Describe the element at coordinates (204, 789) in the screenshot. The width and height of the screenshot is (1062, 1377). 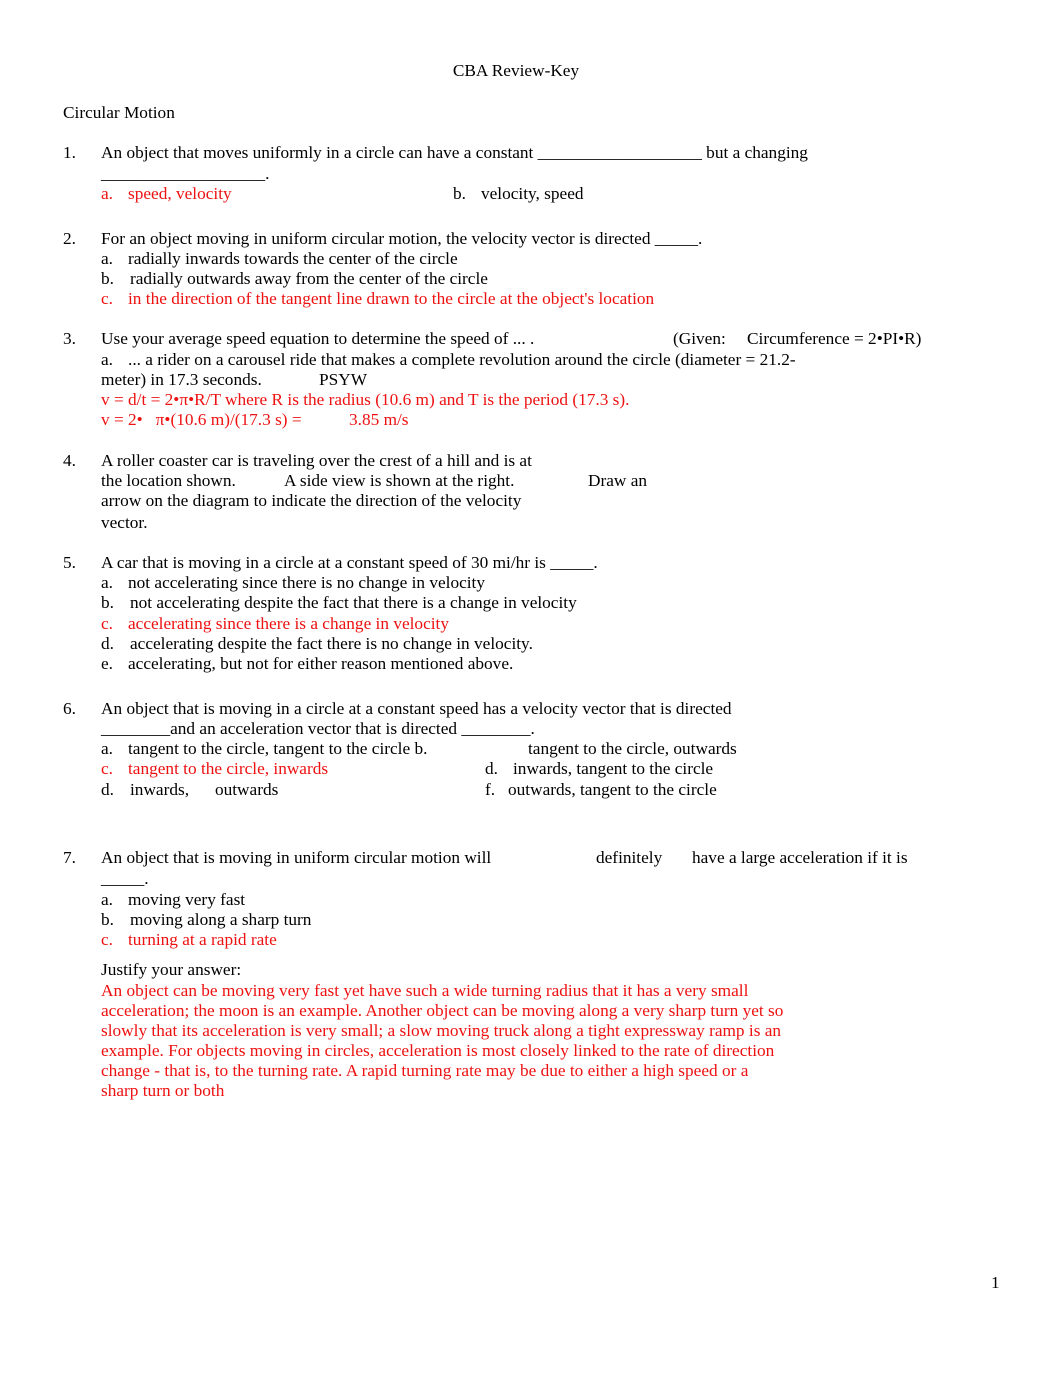
I see `option-text: inwards, outwards` at that location.